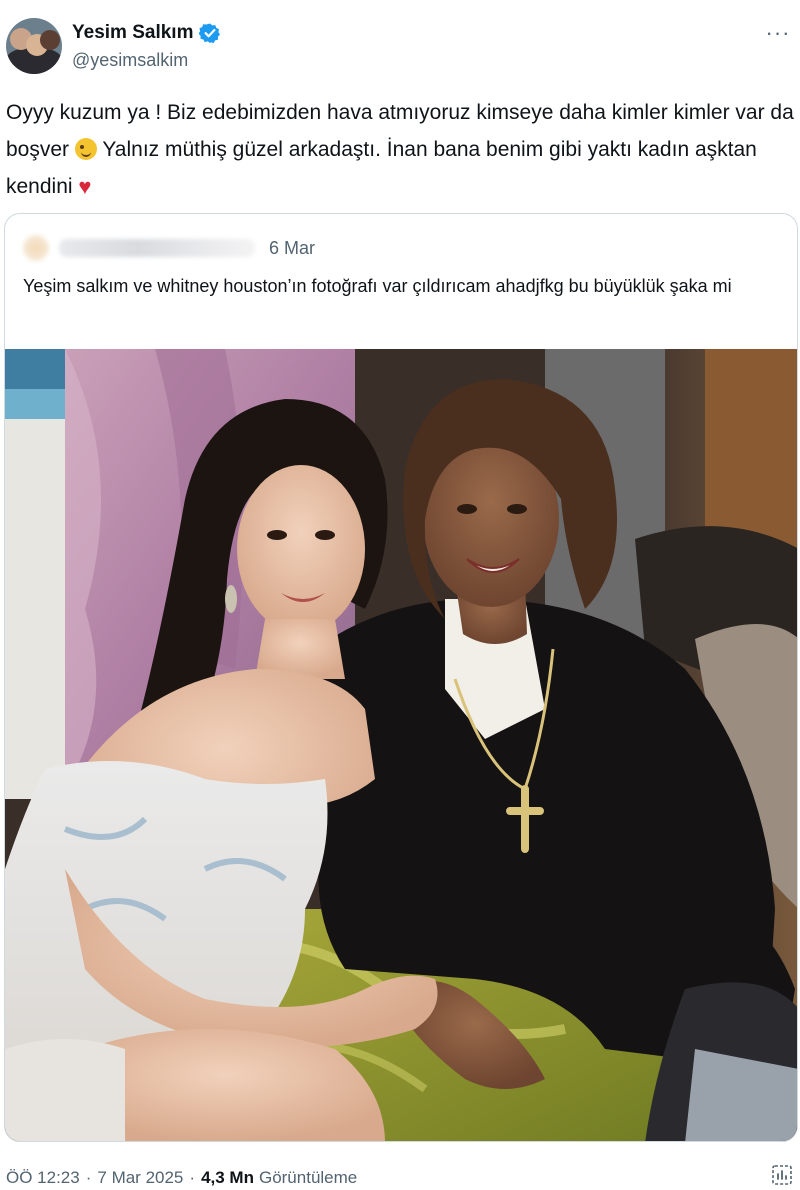  What do you see at coordinates (132, 33) in the screenshot?
I see `author-display-name: Yesim Salkım` at bounding box center [132, 33].